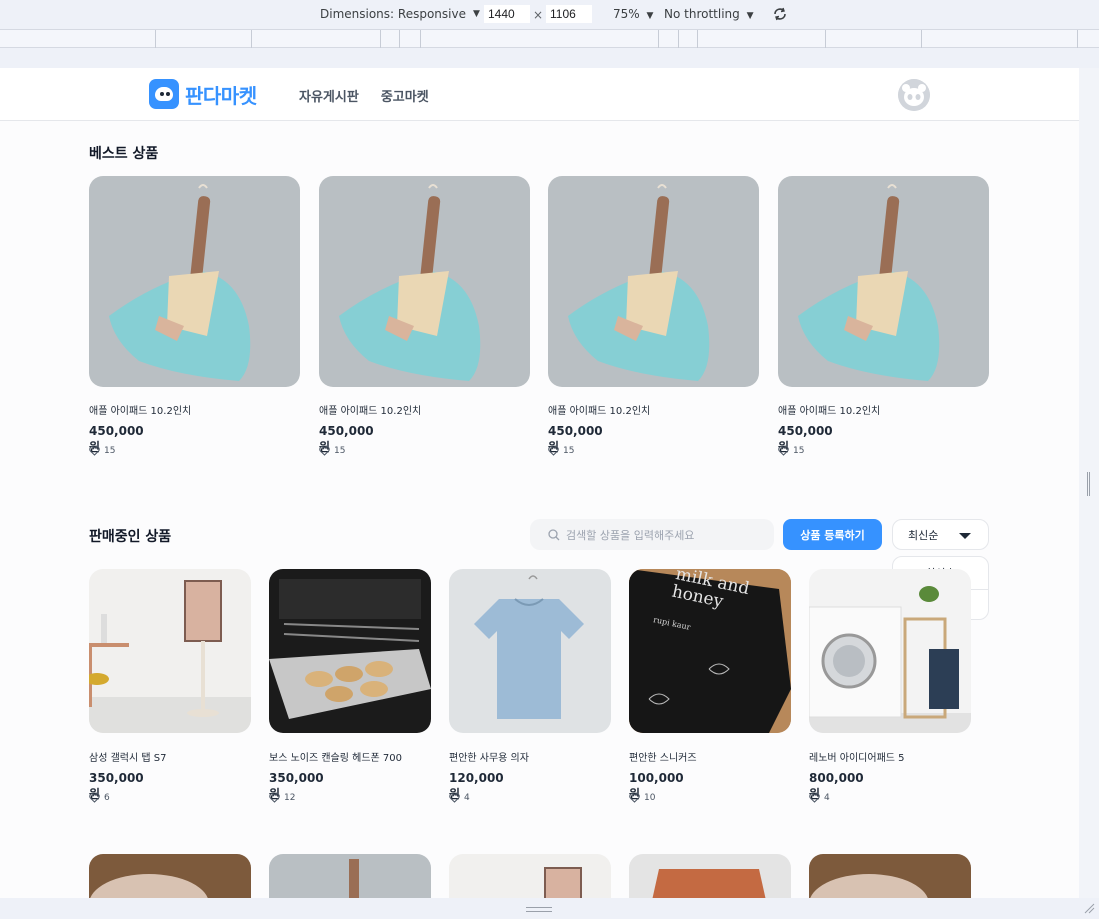 The image size is (1099, 919). Describe the element at coordinates (650, 798) in the screenshot. I see `like-count: 10` at that location.